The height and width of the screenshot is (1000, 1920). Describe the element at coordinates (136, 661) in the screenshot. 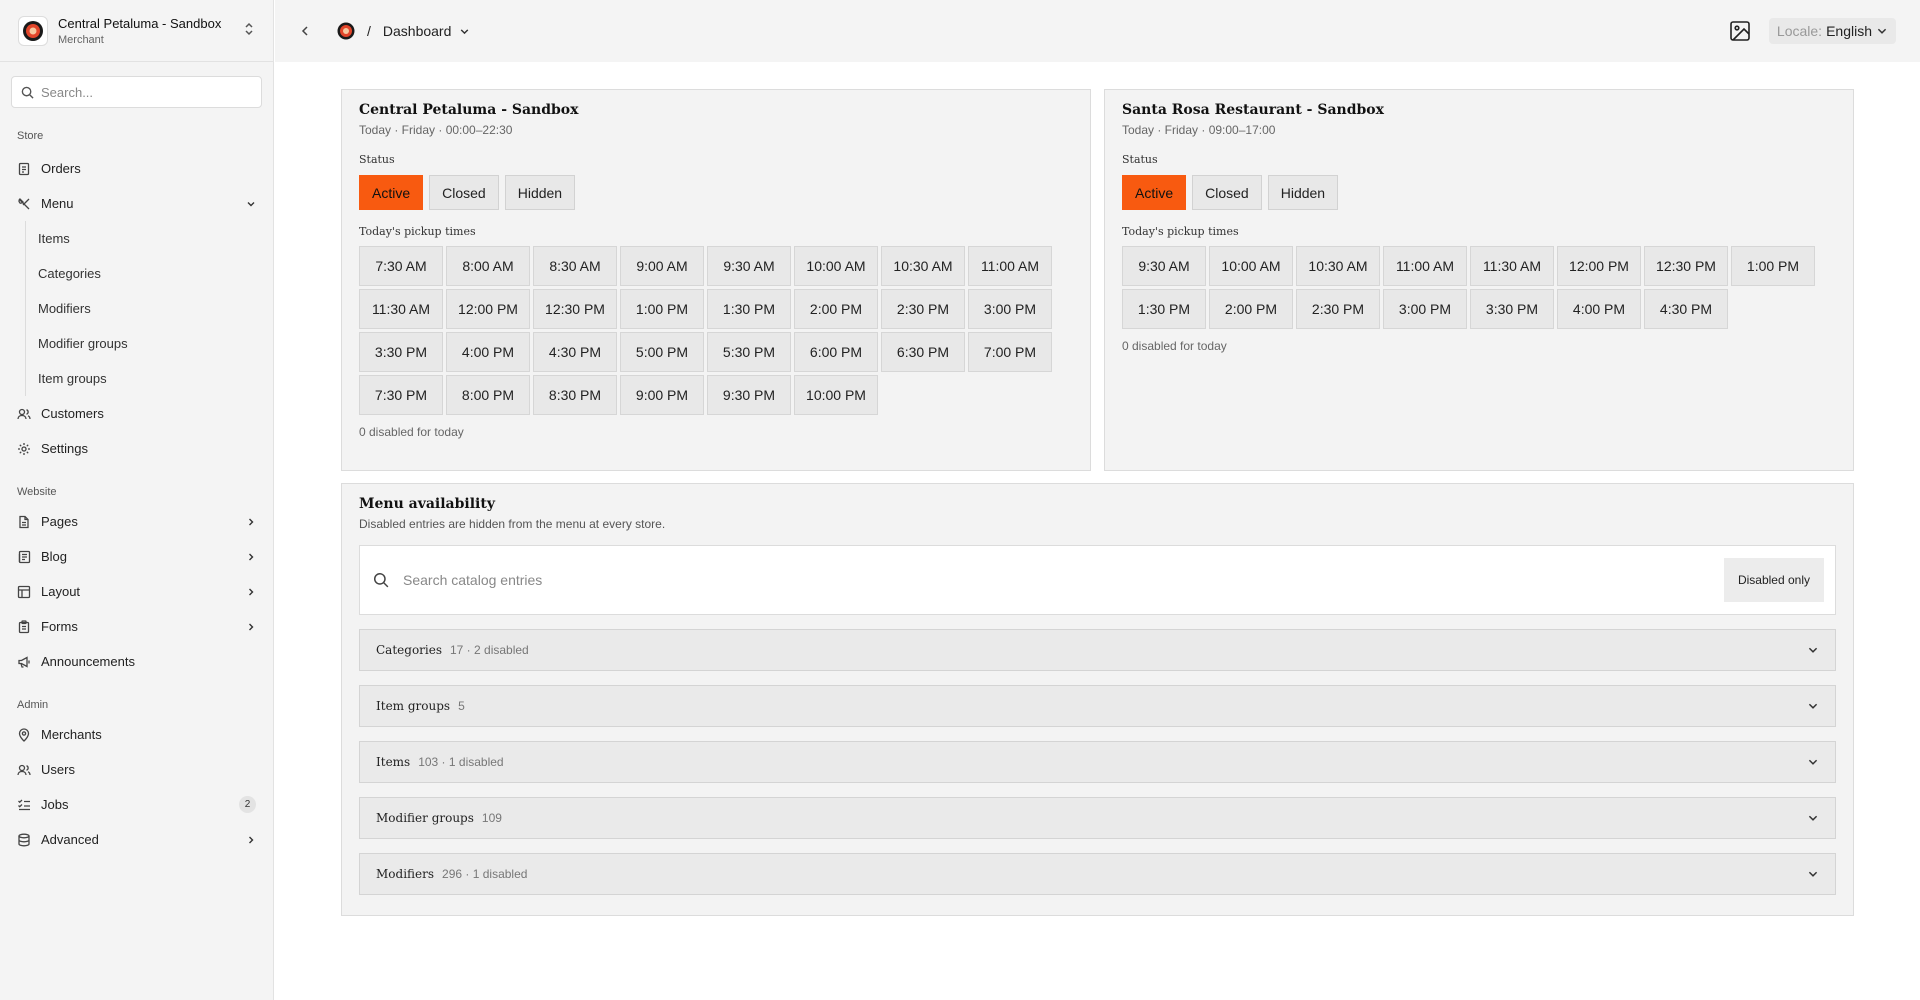

I see `sidebar-item-announcements: Announcements` at that location.